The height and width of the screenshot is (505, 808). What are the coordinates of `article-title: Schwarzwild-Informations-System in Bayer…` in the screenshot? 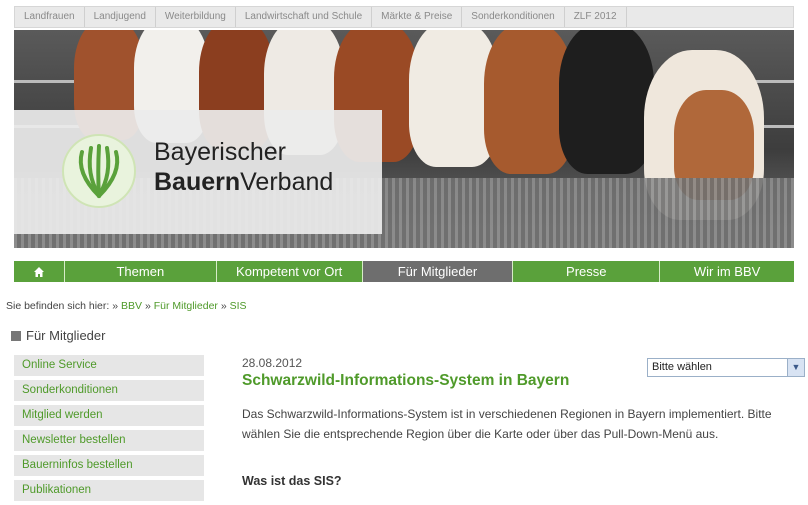 It's located at (406, 380).